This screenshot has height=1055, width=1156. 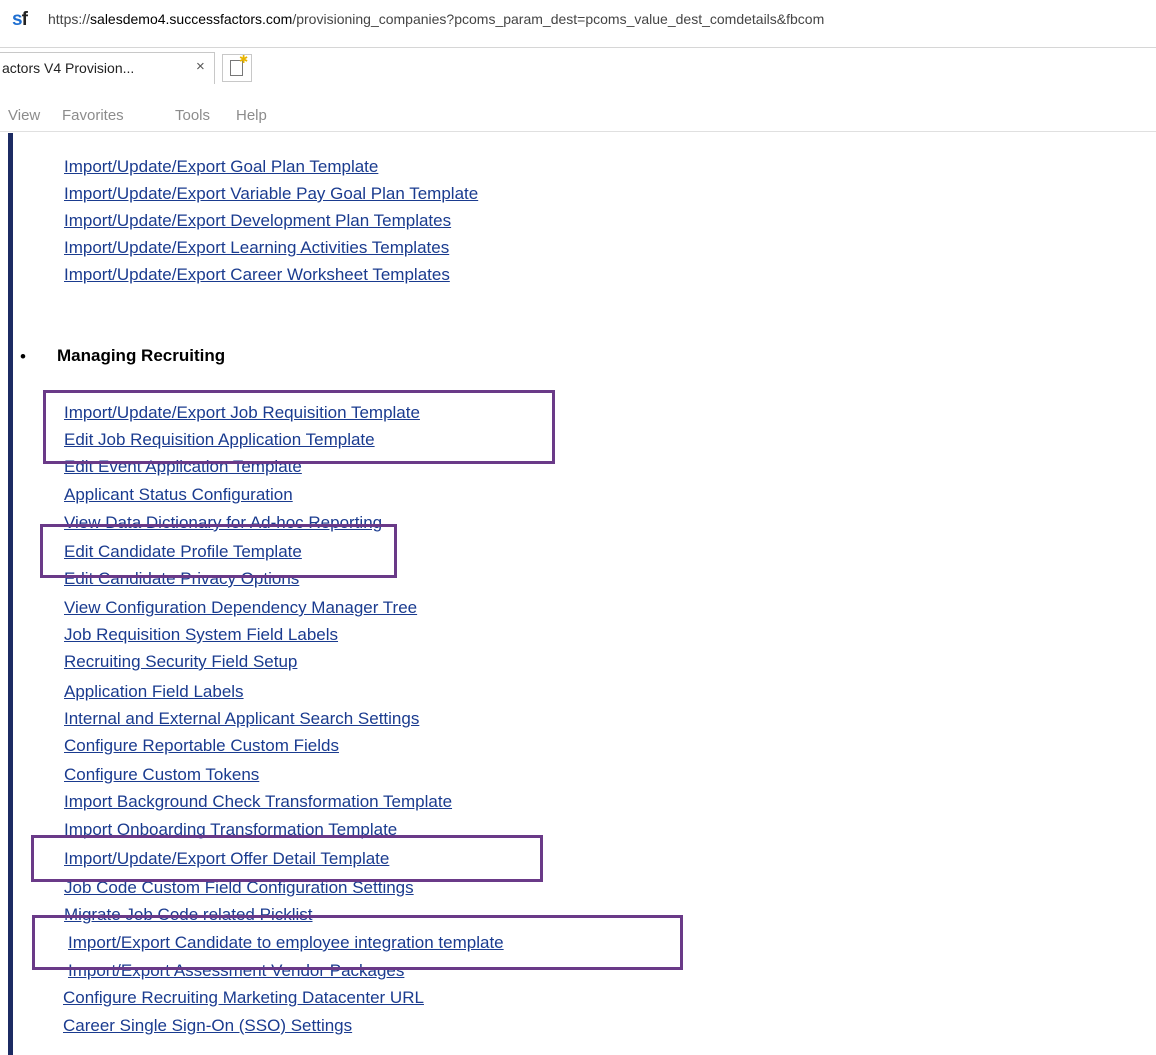 I want to click on menu-view: View, so click(x=24, y=115).